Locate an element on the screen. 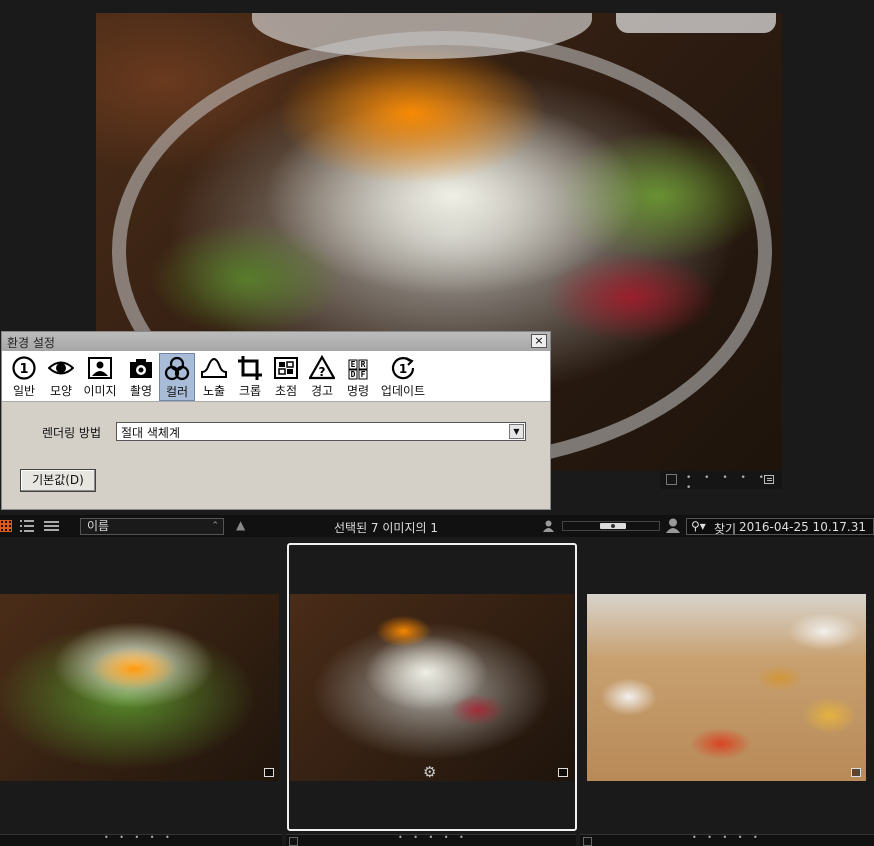  tab-label: 명령 is located at coordinates (358, 391).